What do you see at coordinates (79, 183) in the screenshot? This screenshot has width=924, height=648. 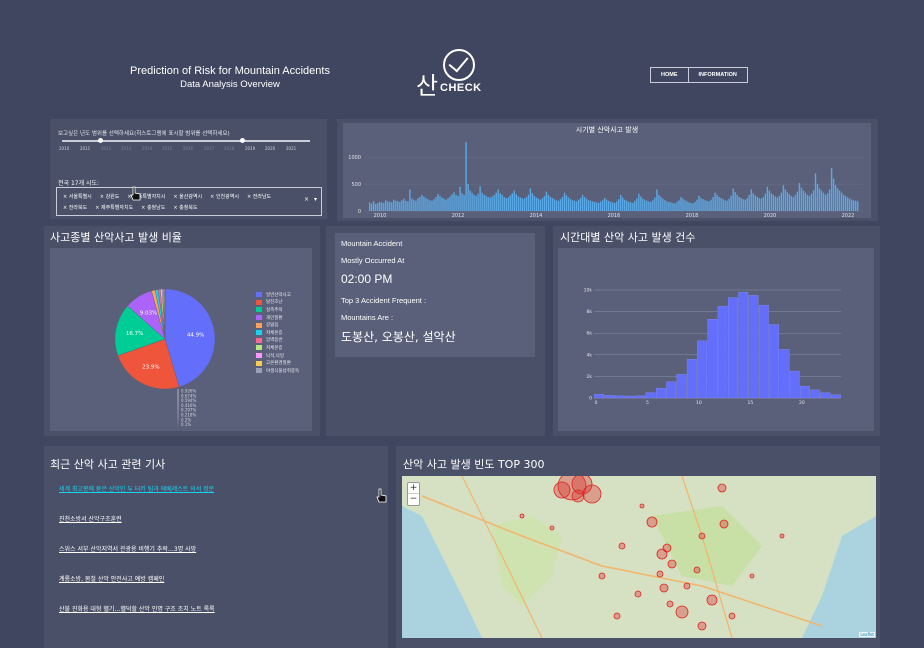 I see `region-label: 전국 17개 시도:` at bounding box center [79, 183].